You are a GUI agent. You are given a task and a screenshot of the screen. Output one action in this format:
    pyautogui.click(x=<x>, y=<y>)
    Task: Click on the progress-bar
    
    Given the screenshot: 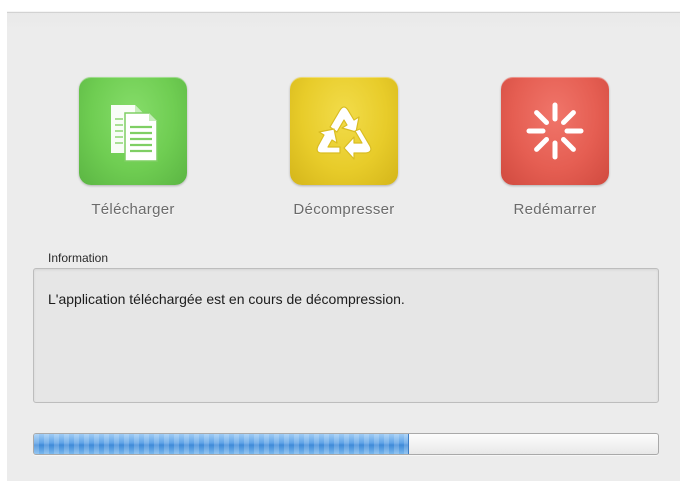 What is the action you would take?
    pyautogui.click(x=346, y=444)
    